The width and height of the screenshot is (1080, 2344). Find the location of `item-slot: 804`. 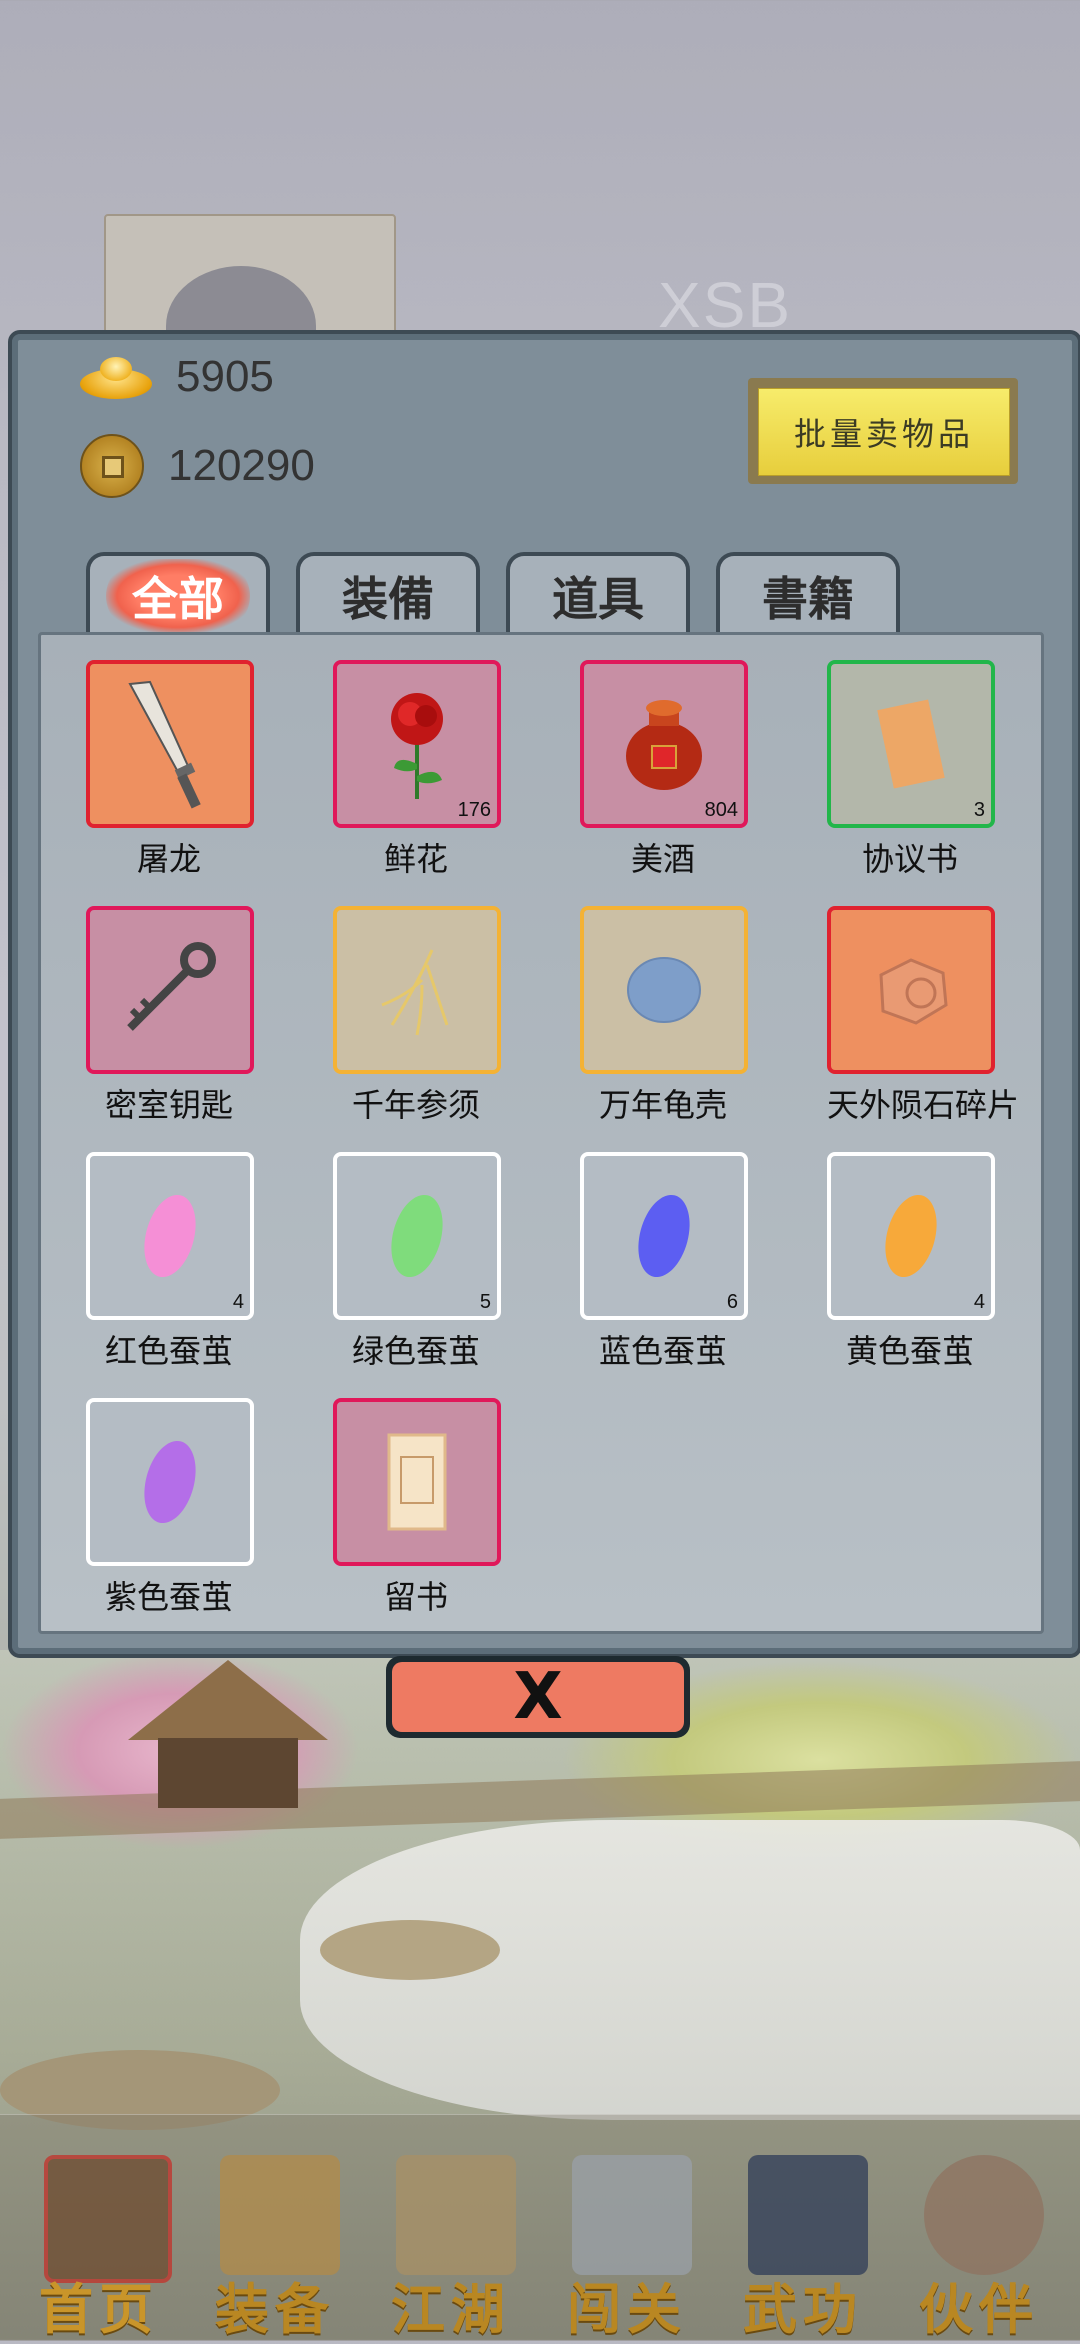

item-slot: 804 is located at coordinates (664, 744).